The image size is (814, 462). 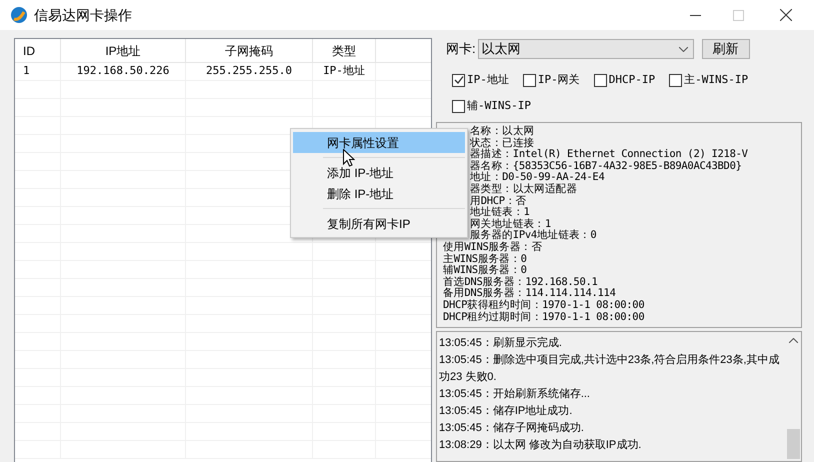 What do you see at coordinates (543, 318) in the screenshot?
I see `info-line: DHCP租约过期时间：1970-1-1 08:00:00` at bounding box center [543, 318].